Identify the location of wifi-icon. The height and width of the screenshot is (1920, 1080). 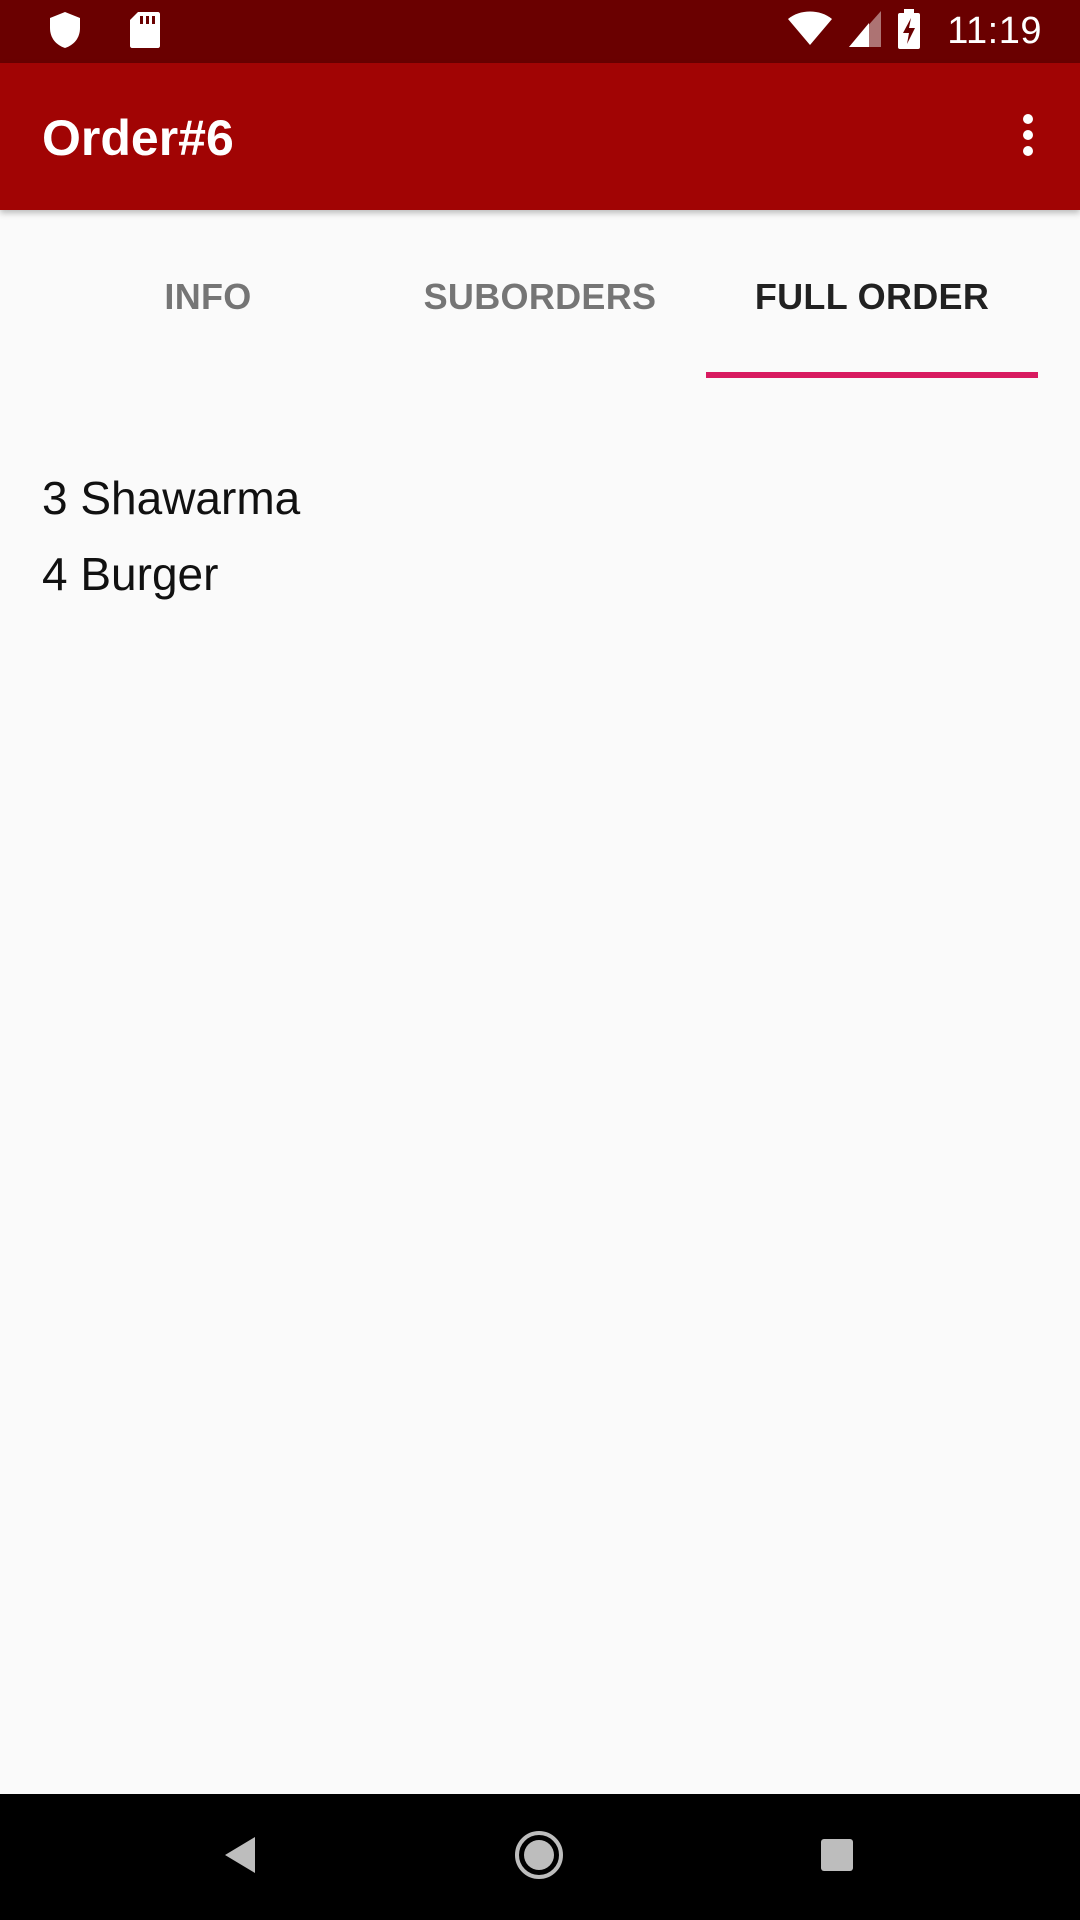
(810, 31).